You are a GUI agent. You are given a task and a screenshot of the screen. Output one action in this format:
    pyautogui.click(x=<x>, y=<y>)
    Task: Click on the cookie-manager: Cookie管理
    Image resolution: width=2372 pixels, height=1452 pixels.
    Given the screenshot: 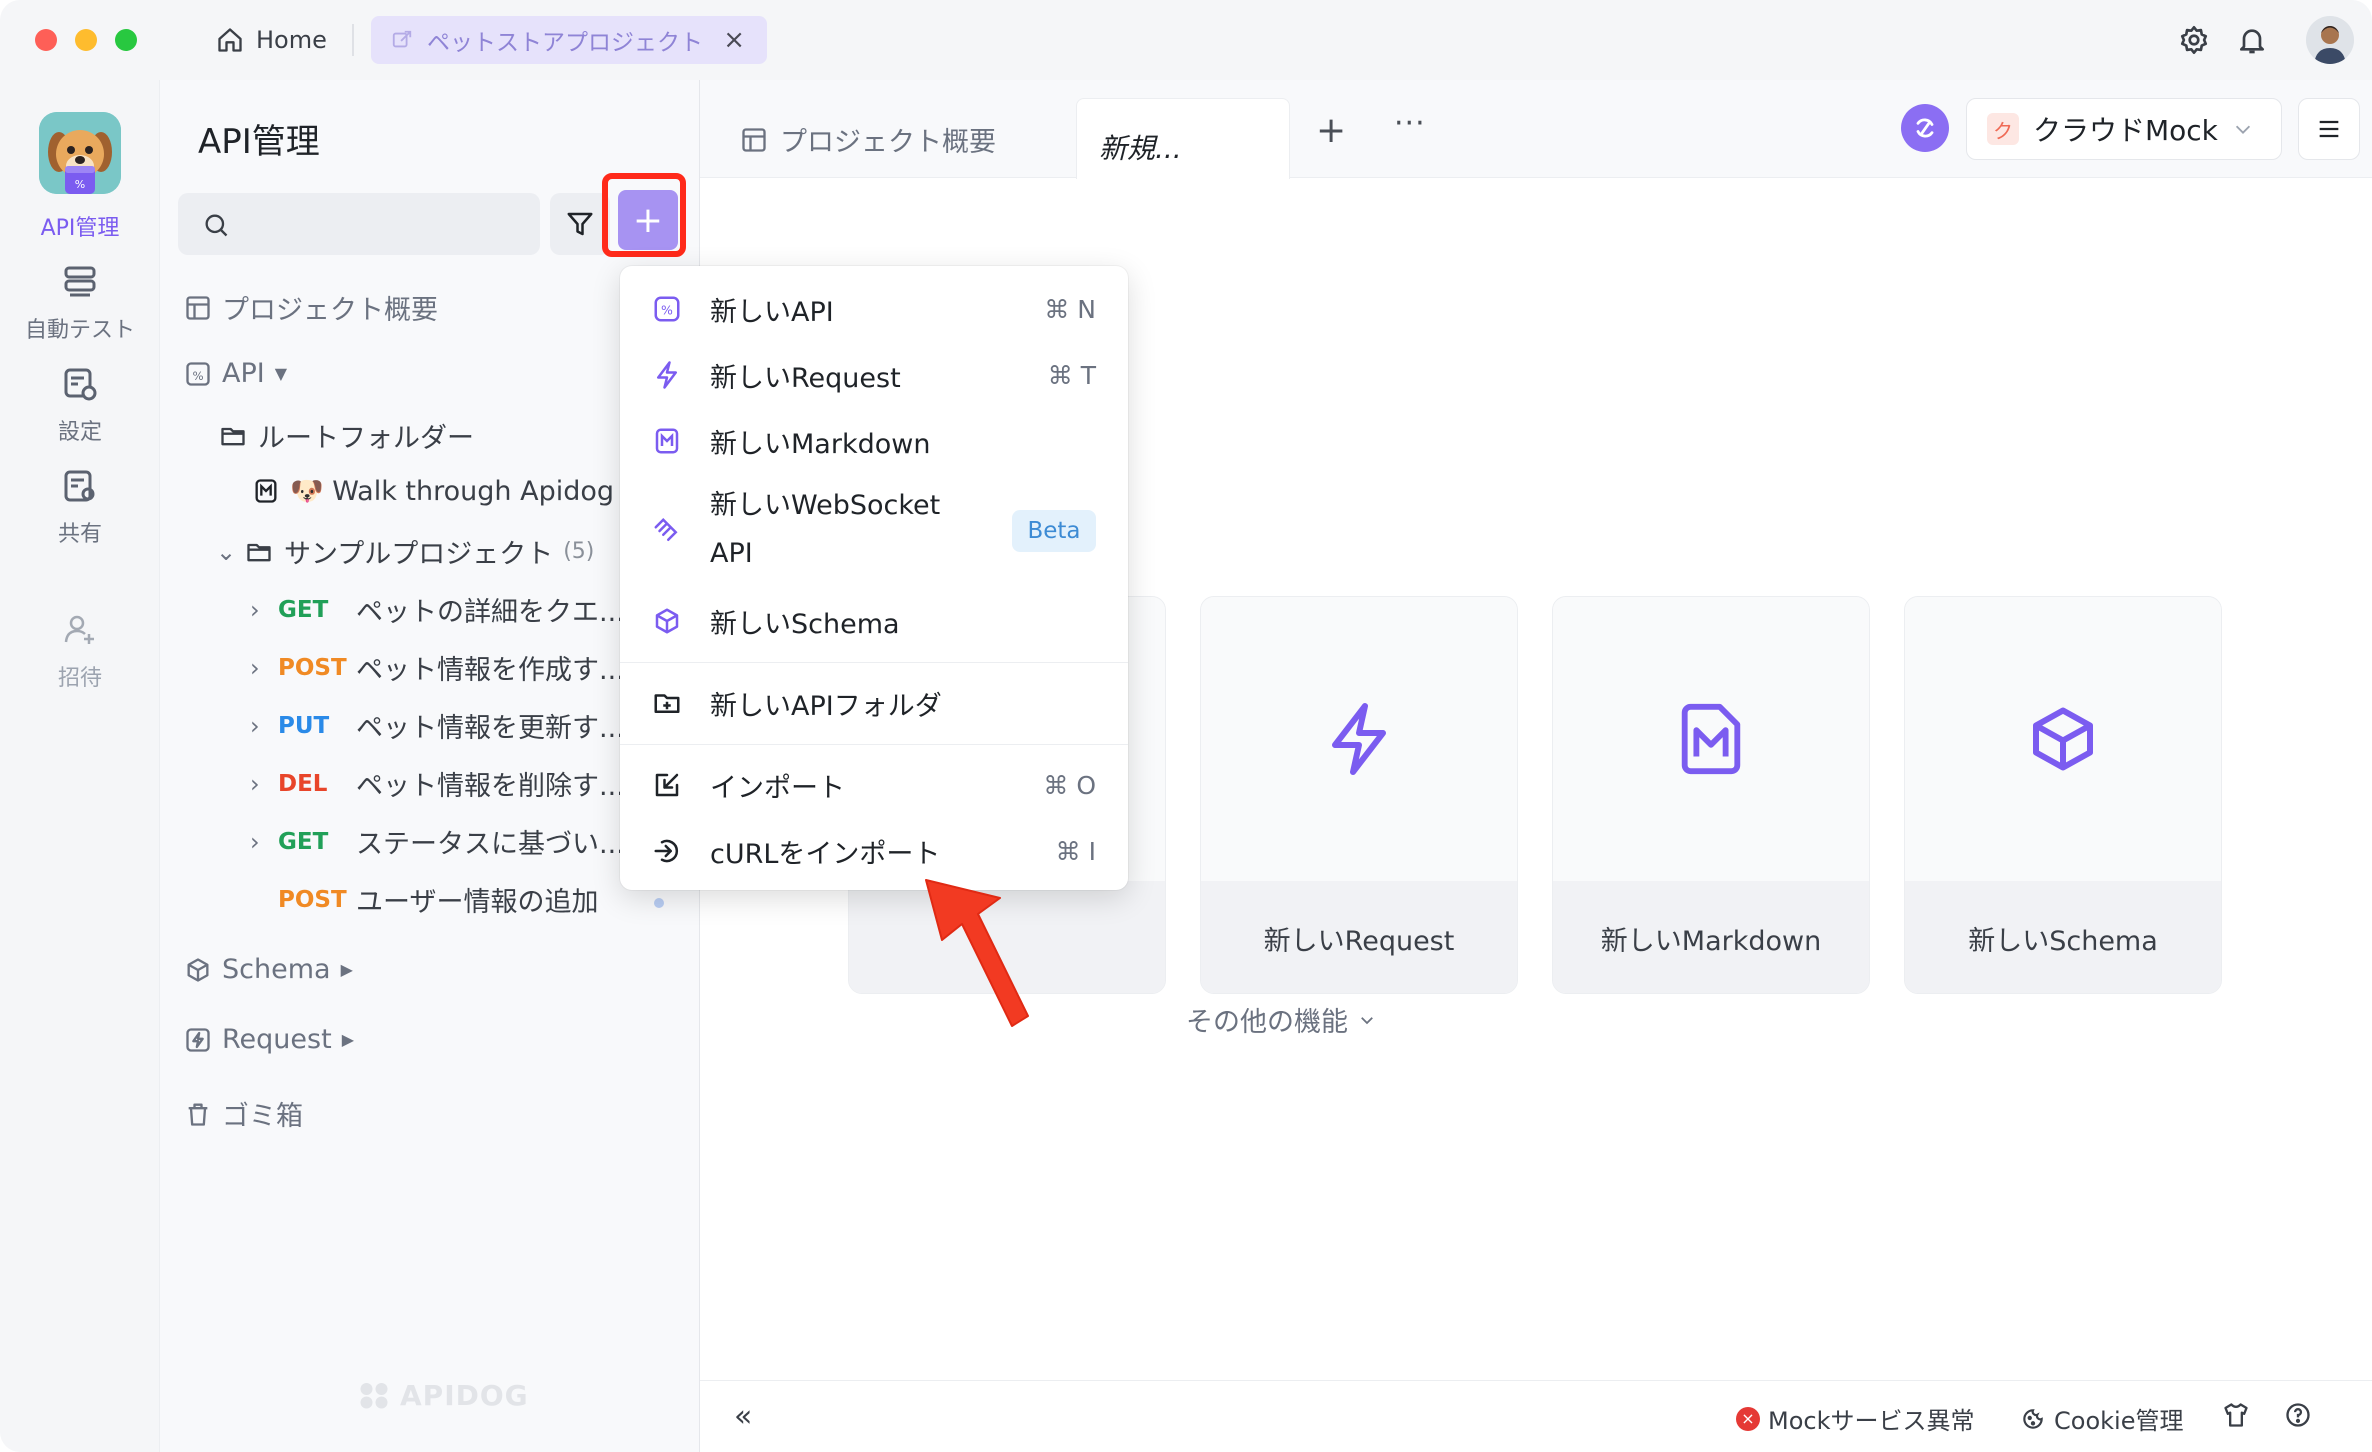 What is the action you would take?
    pyautogui.click(x=2101, y=1418)
    